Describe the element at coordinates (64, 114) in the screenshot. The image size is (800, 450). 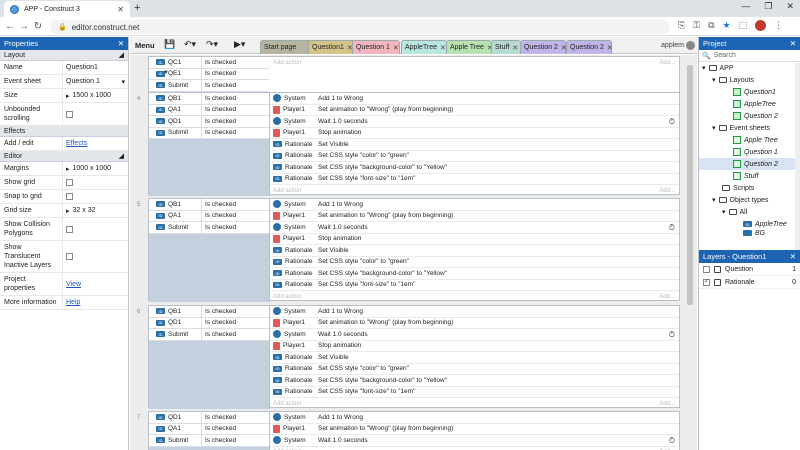
I see `prop-unbounded: Unbounded scrolling` at that location.